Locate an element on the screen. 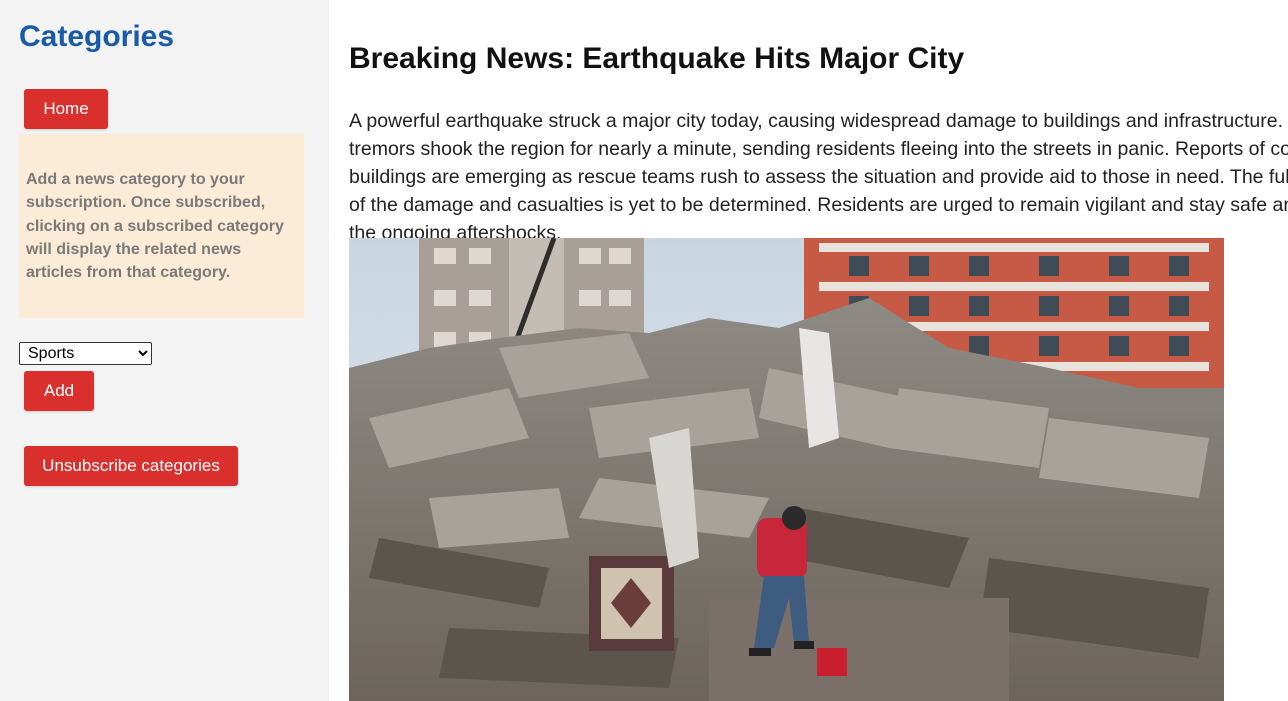  category-select: Sports is located at coordinates (85, 353).